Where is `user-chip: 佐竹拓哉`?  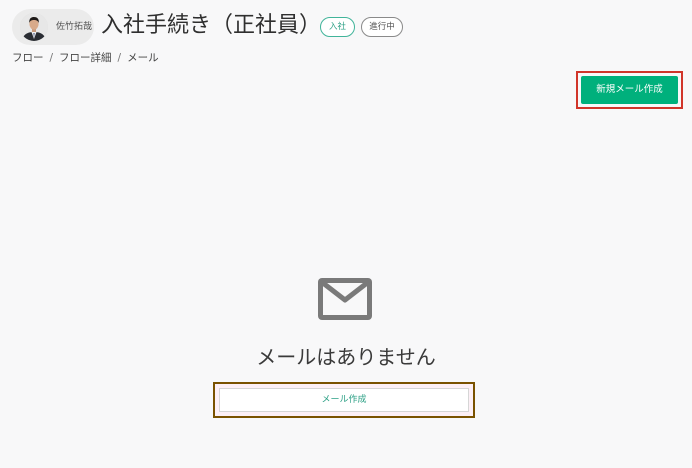 user-chip: 佐竹拓哉 is located at coordinates (53, 27).